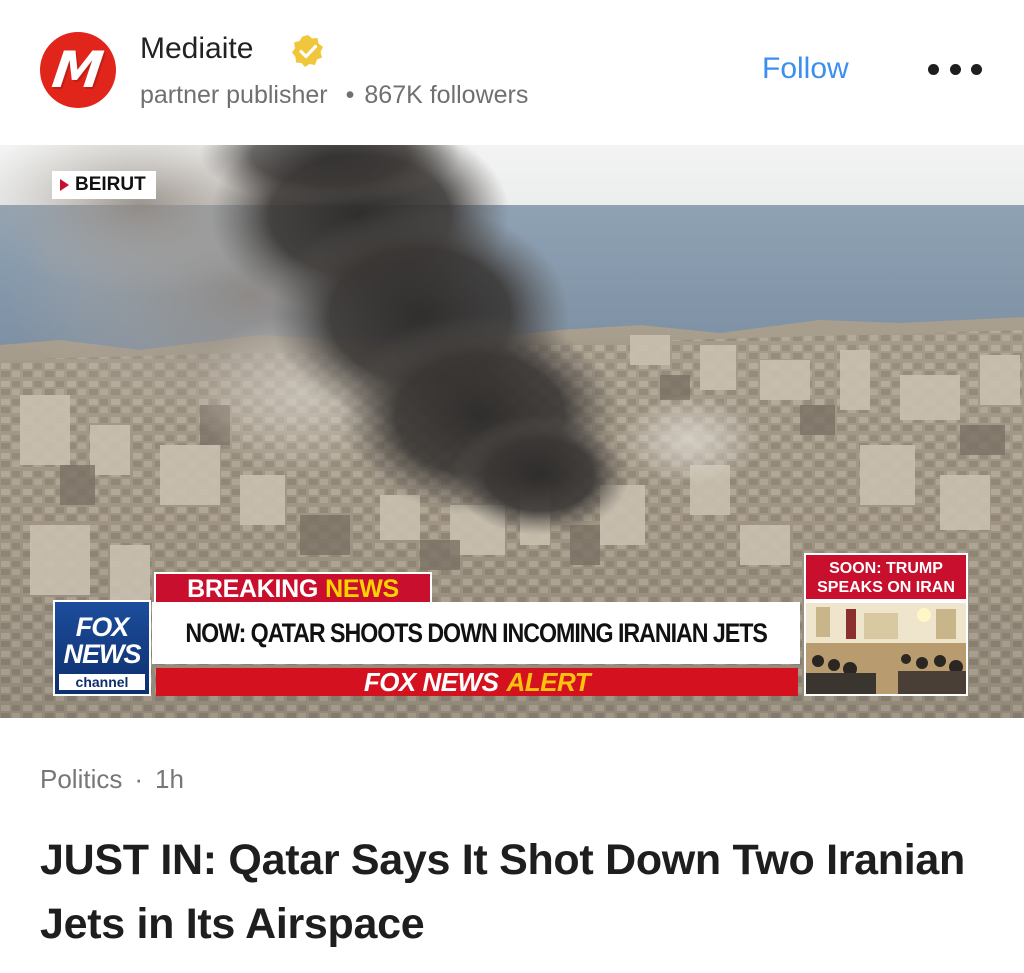  I want to click on publisher-avatar: M, so click(78, 70).